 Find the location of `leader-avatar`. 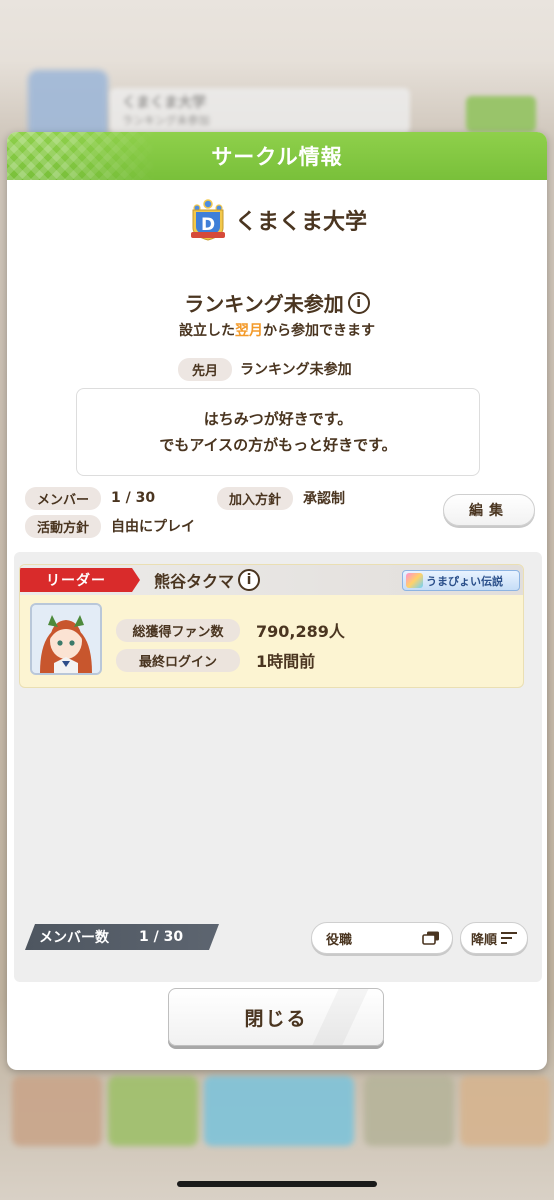

leader-avatar is located at coordinates (66, 639).